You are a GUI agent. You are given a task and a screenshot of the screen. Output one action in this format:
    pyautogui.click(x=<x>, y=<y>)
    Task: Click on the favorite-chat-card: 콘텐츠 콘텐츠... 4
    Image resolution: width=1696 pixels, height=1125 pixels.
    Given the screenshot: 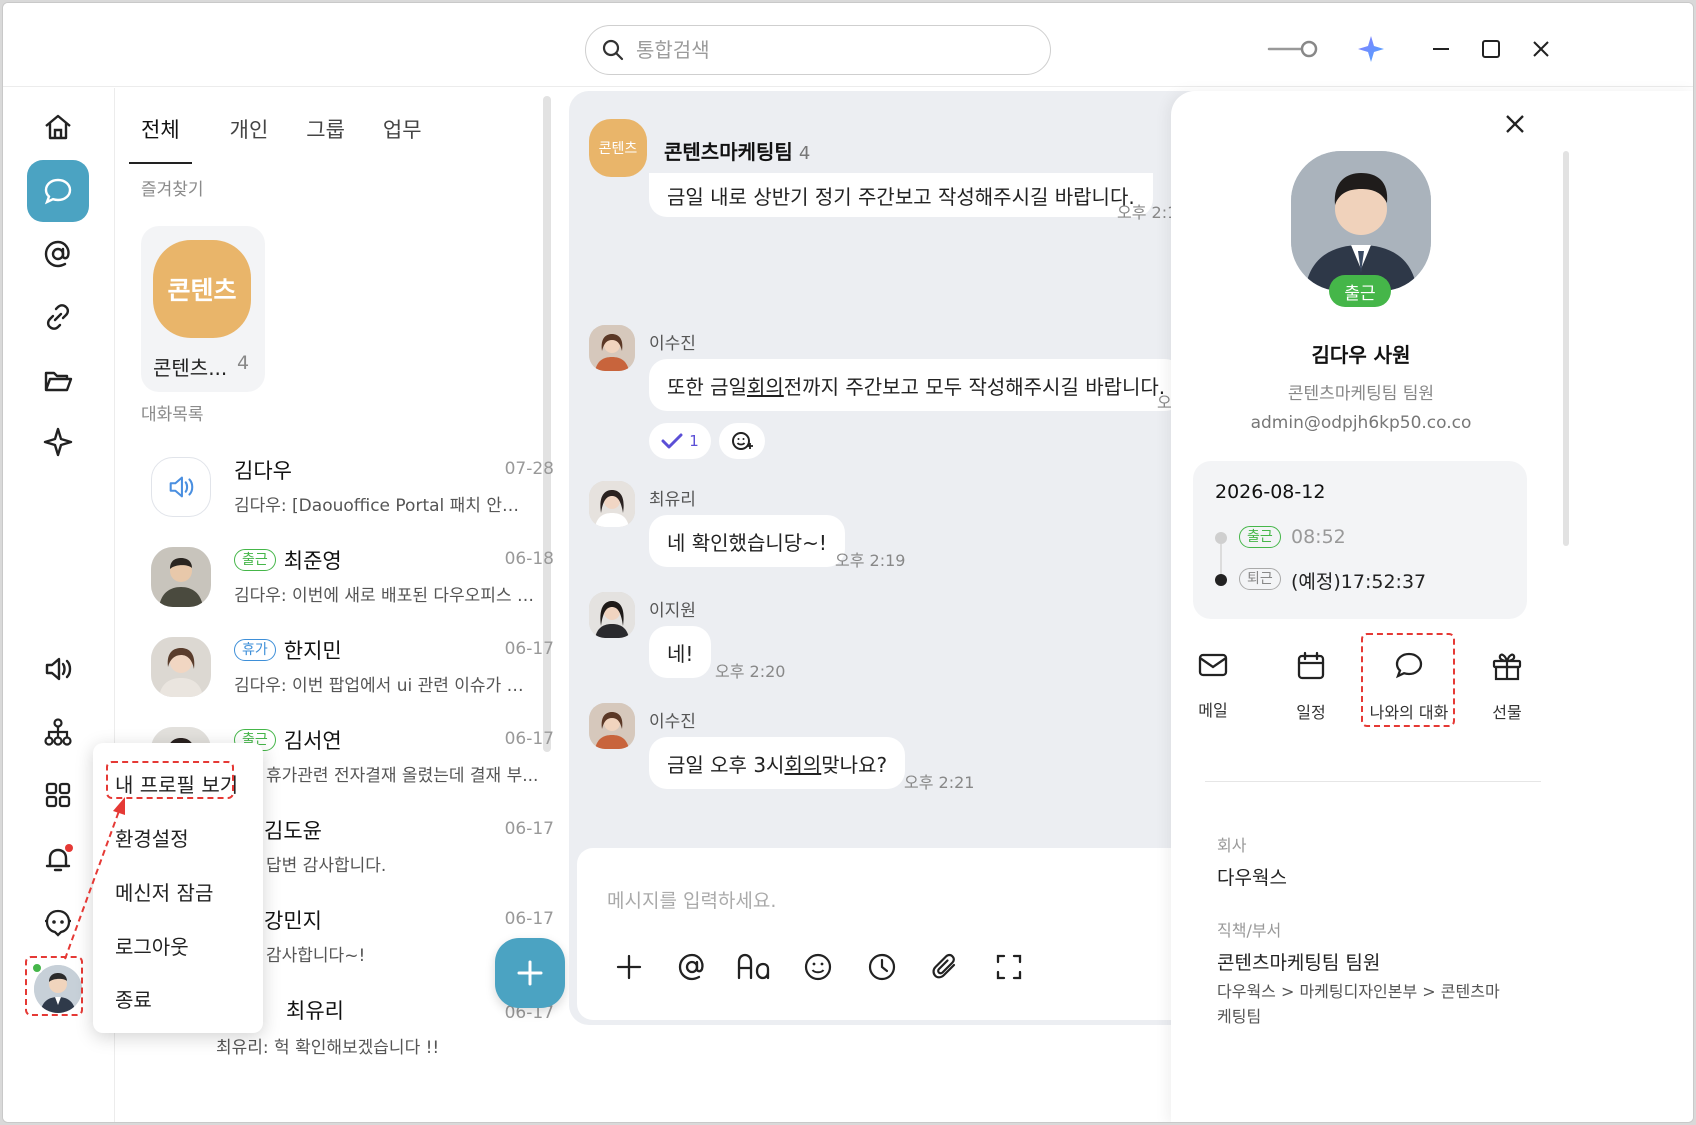 What is the action you would take?
    pyautogui.click(x=203, y=309)
    